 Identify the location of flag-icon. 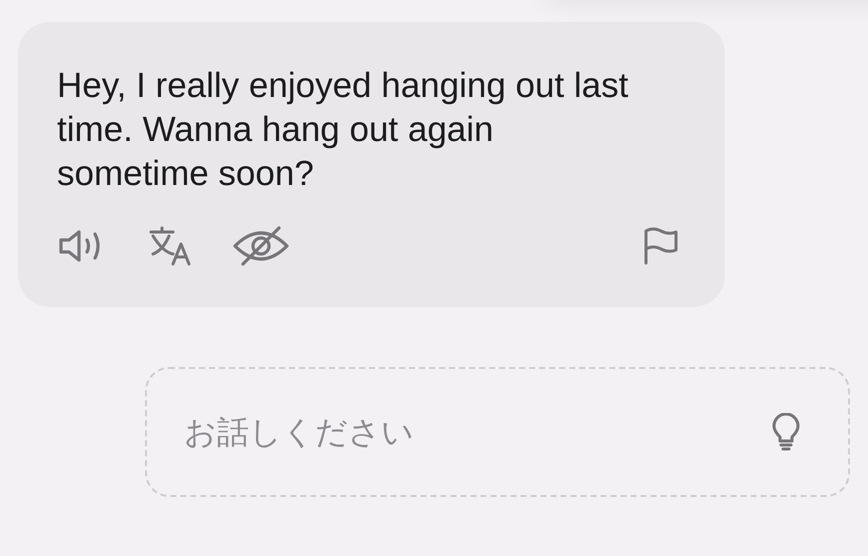
(661, 246).